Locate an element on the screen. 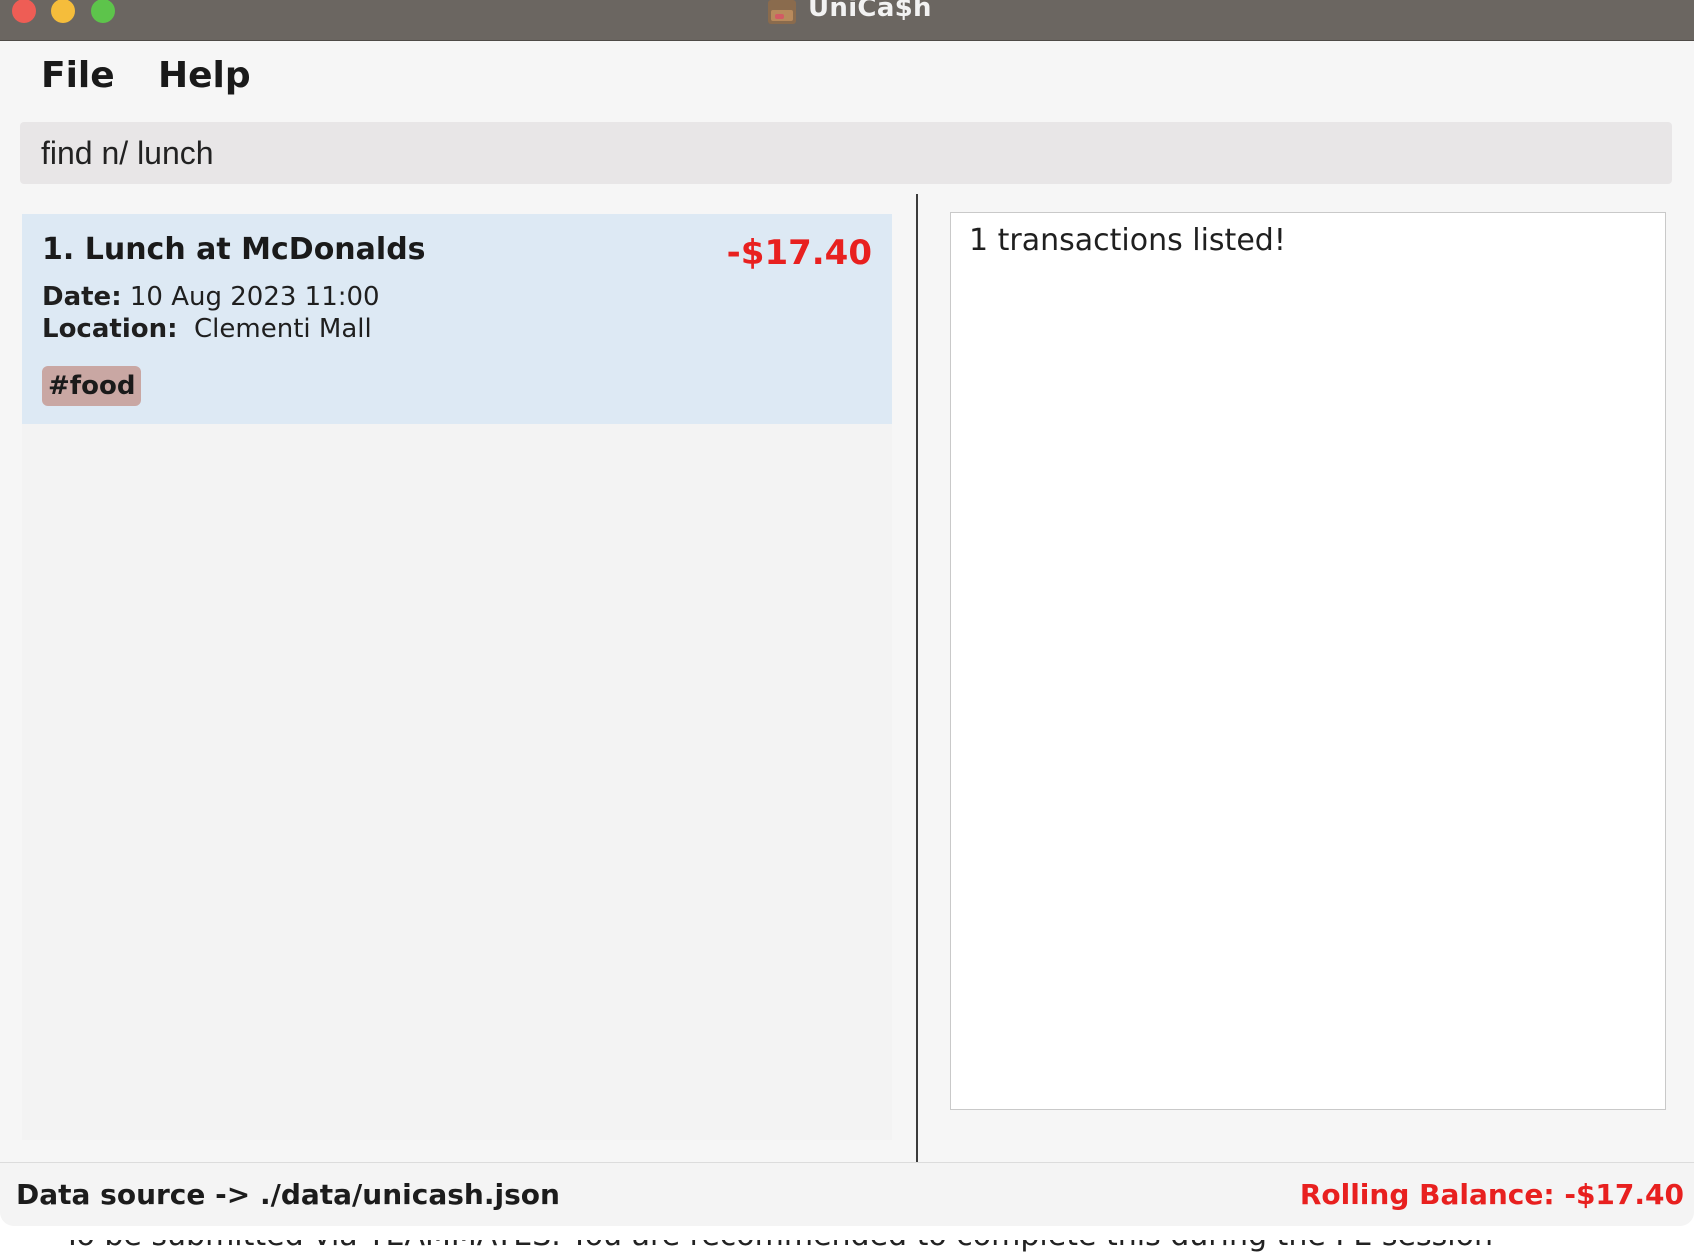 This screenshot has width=1694, height=1253. date-value: 10 Aug 2023 11:00 is located at coordinates (254, 297).